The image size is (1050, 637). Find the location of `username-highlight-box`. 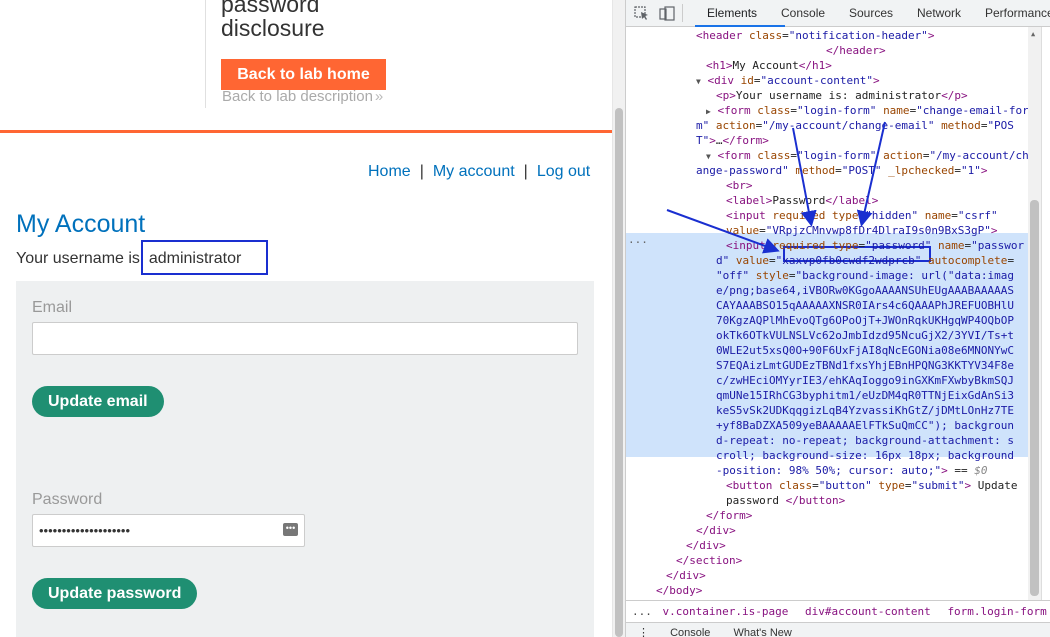

username-highlight-box is located at coordinates (204, 257).